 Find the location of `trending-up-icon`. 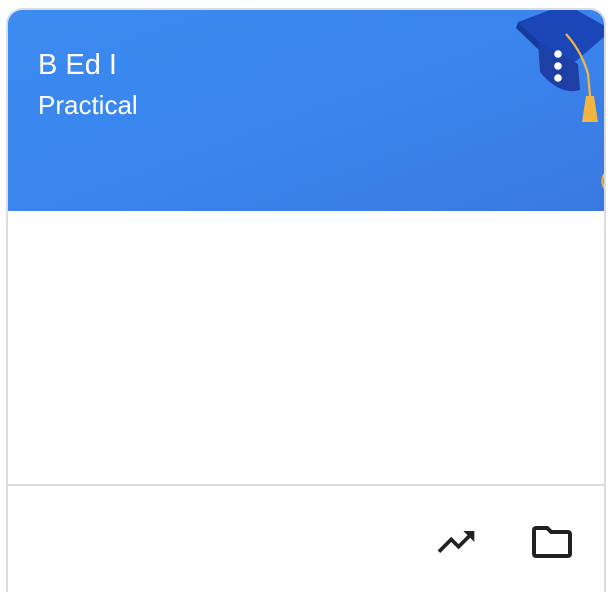

trending-up-icon is located at coordinates (456, 542).